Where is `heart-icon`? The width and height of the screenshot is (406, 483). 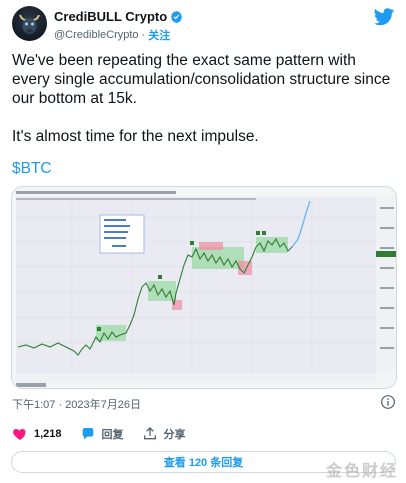
heart-icon is located at coordinates (19, 434).